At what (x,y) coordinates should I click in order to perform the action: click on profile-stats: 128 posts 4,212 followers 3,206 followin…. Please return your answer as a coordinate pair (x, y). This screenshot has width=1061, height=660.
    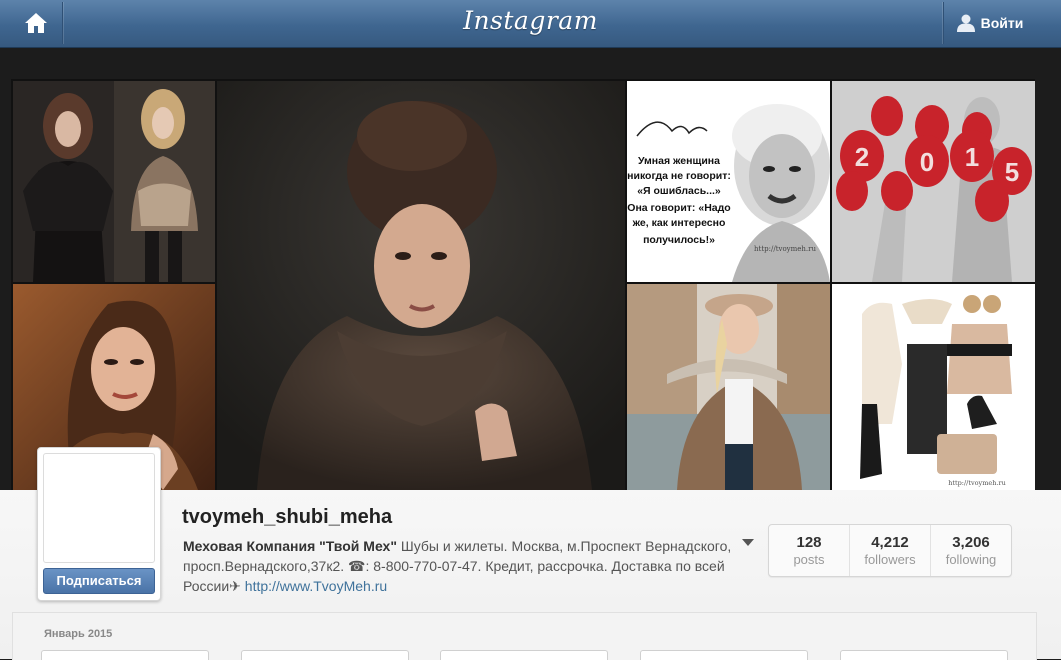
    Looking at the image, I should click on (890, 550).